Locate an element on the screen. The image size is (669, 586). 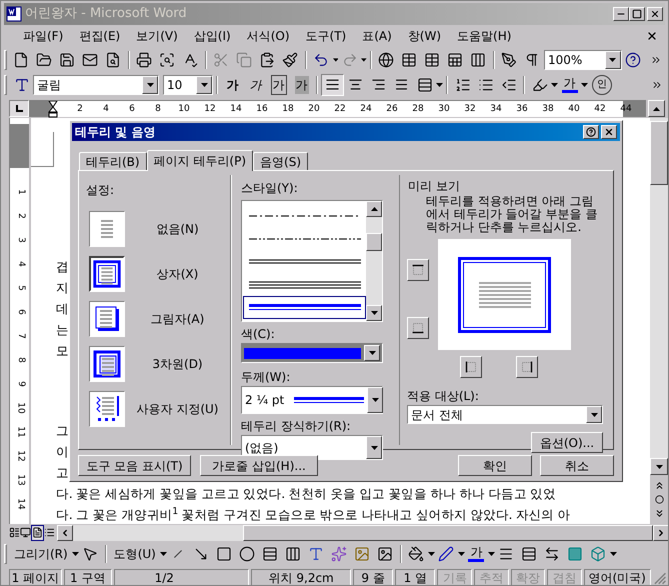
italic-button: 가 is located at coordinates (255, 85).